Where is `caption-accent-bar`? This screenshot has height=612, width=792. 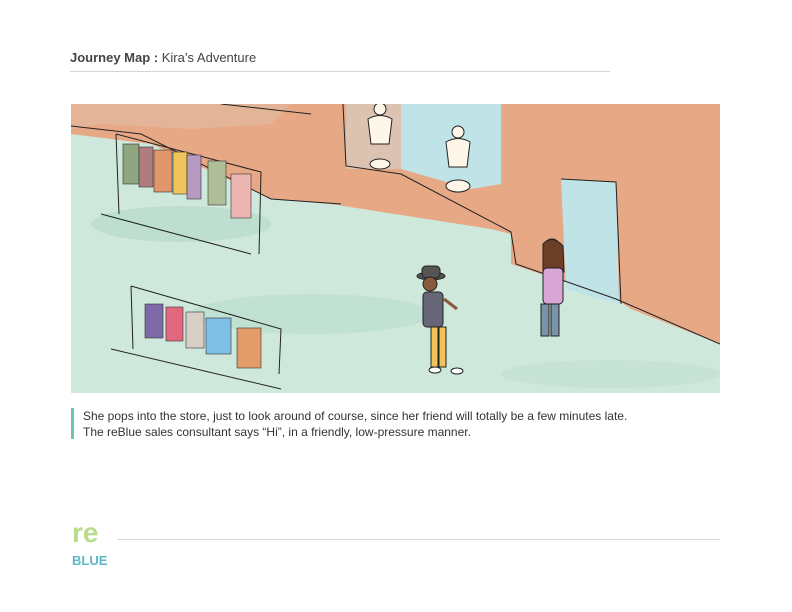 caption-accent-bar is located at coordinates (72, 423).